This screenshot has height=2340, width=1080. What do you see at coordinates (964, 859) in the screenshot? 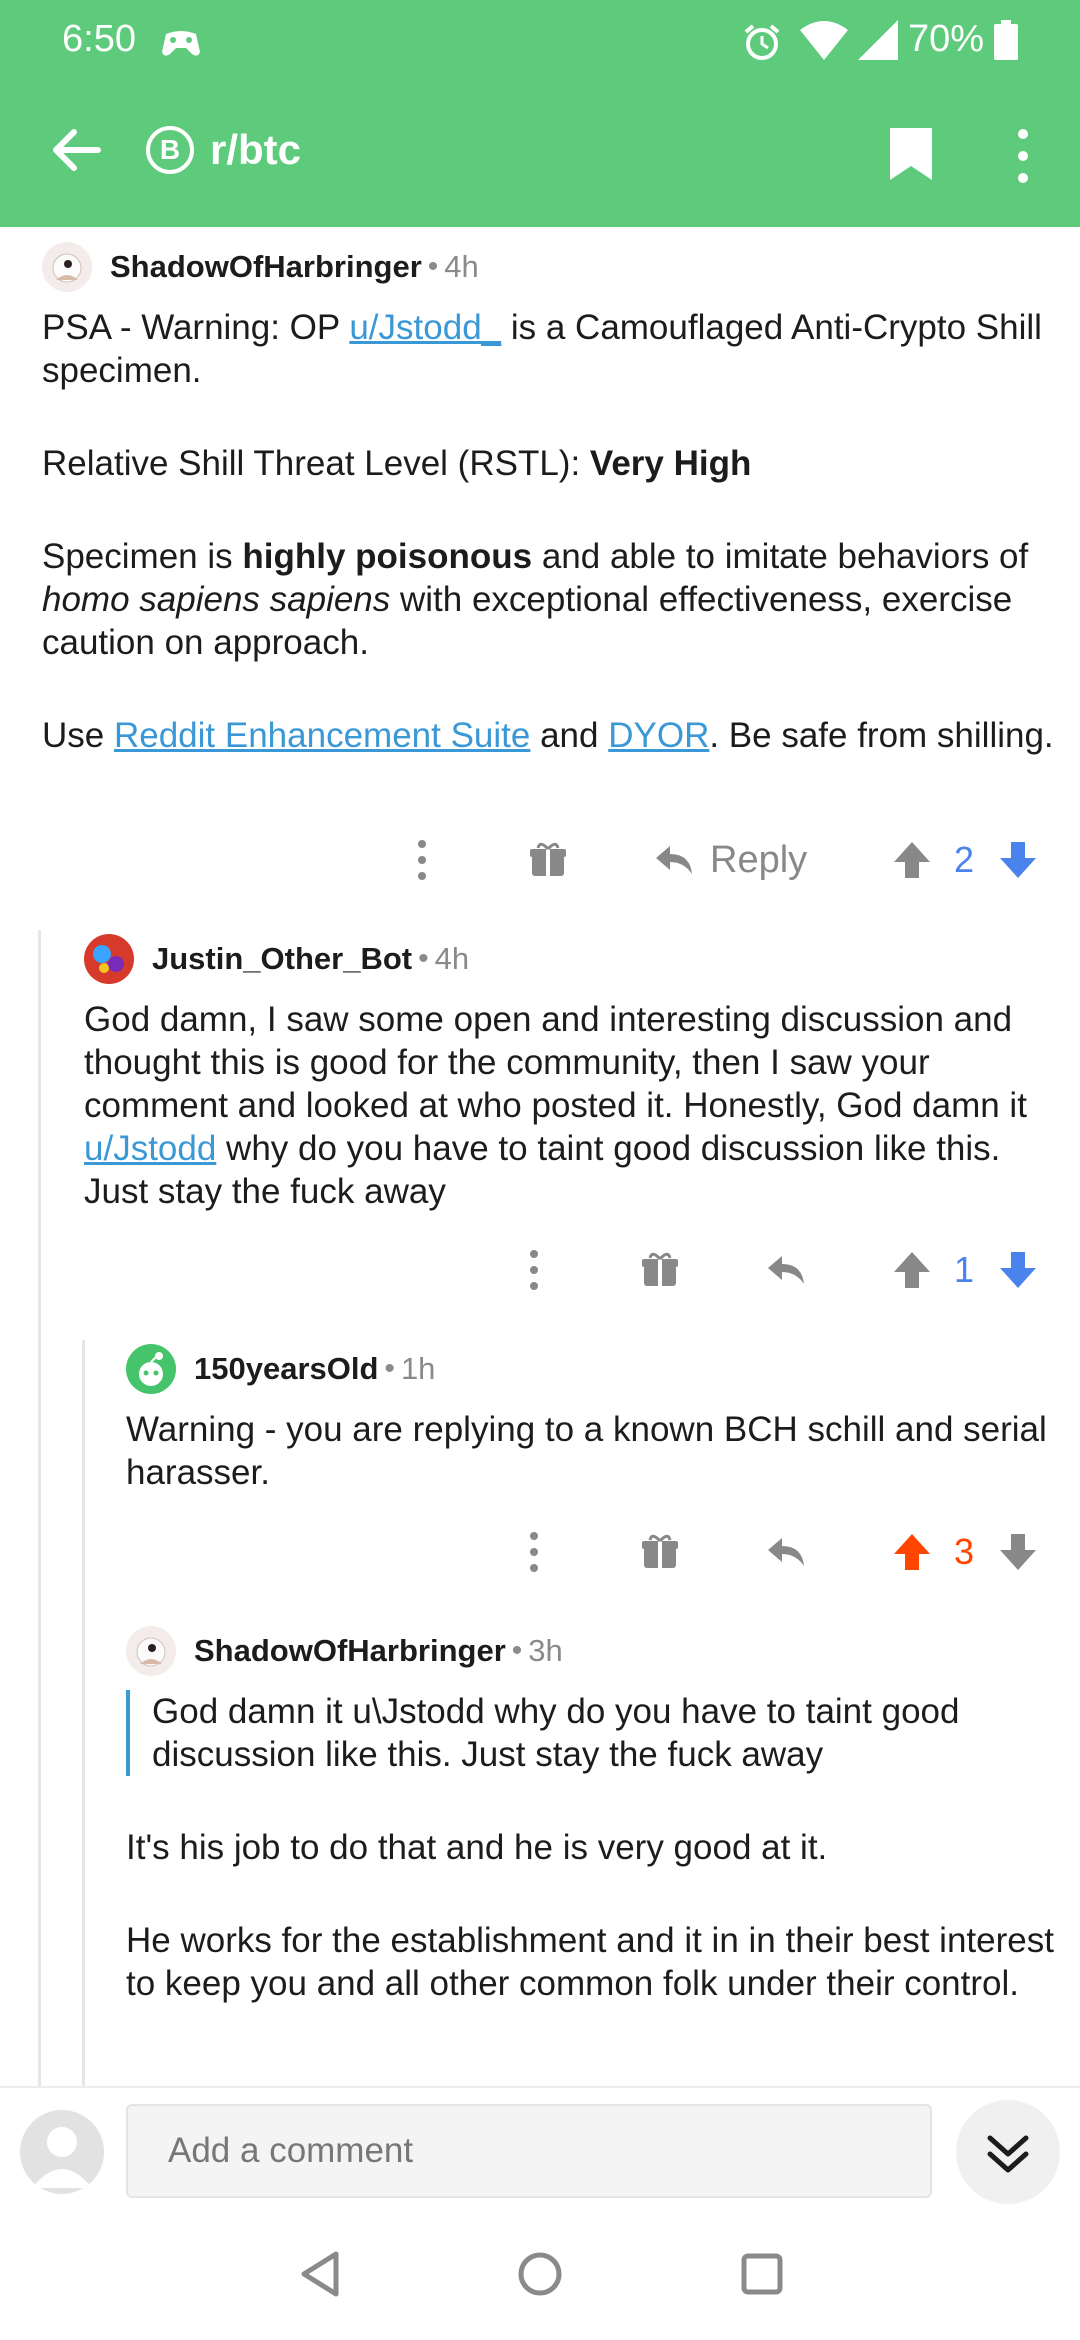
I see `vote-score: 2` at bounding box center [964, 859].